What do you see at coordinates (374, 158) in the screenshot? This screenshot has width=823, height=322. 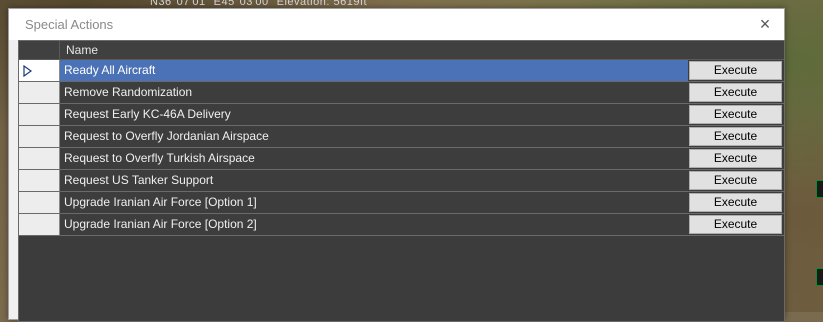 I see `action-name-cell: Request to Overfly Turkish Airspace` at bounding box center [374, 158].